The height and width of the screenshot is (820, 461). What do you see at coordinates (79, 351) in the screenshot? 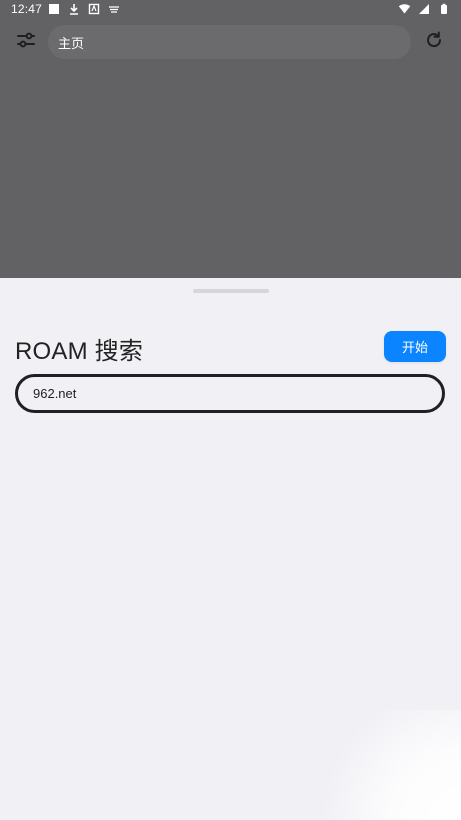
I see `sheet-title: ROAM 搜索` at bounding box center [79, 351].